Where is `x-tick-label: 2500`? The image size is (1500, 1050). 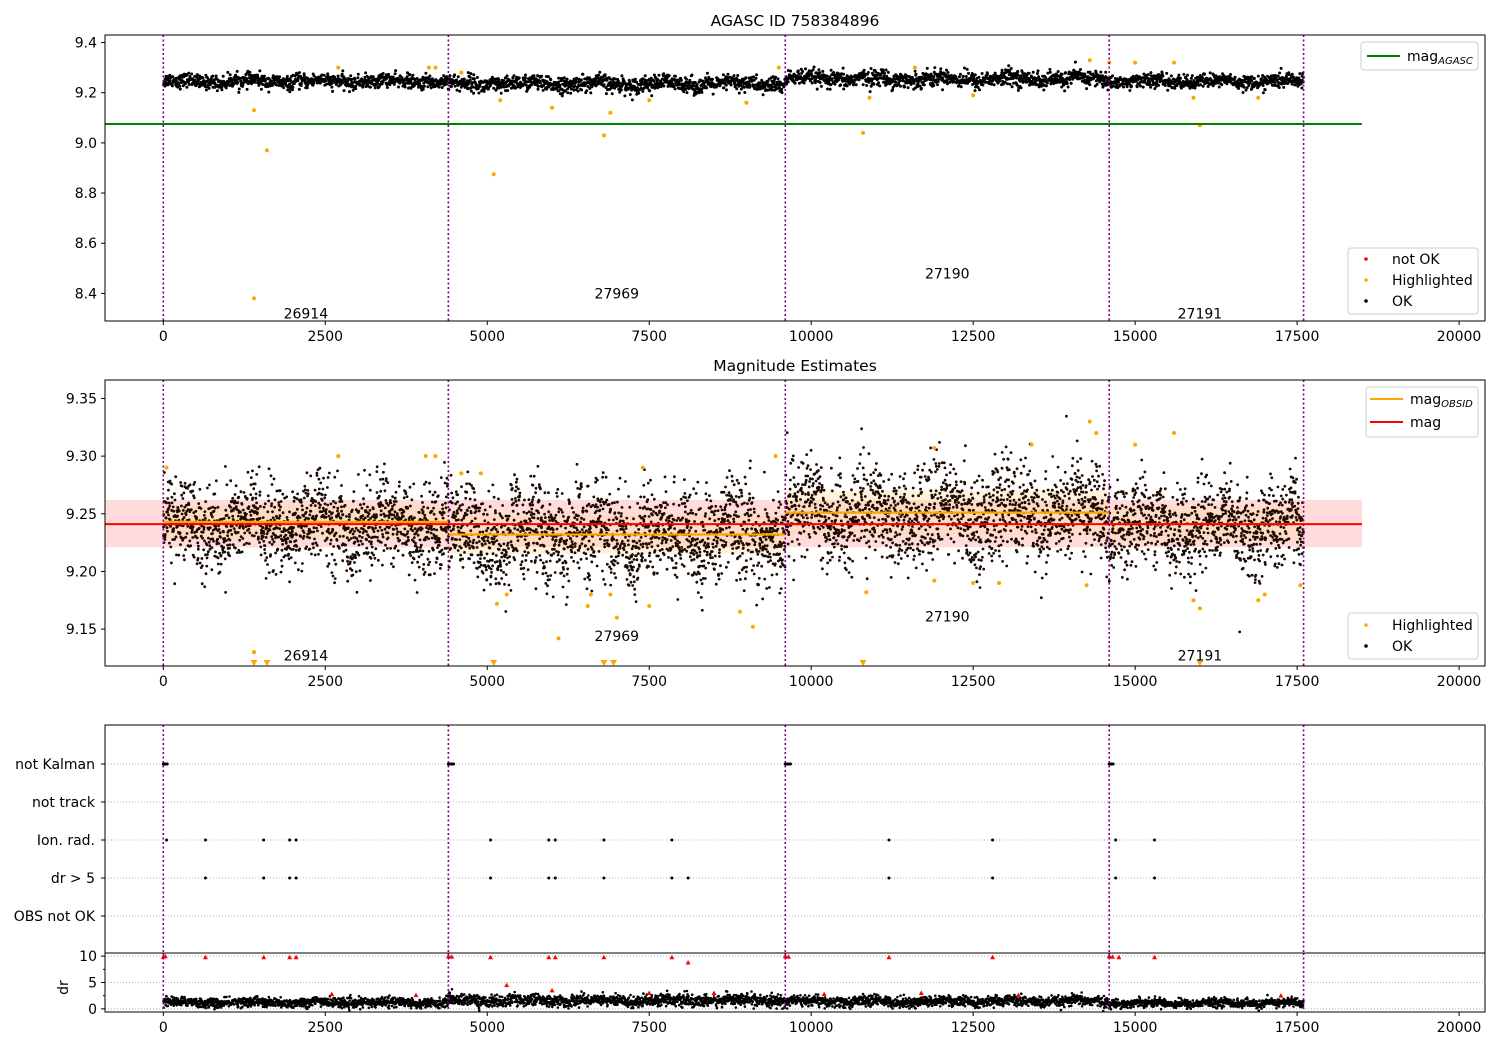 x-tick-label: 2500 is located at coordinates (325, 337).